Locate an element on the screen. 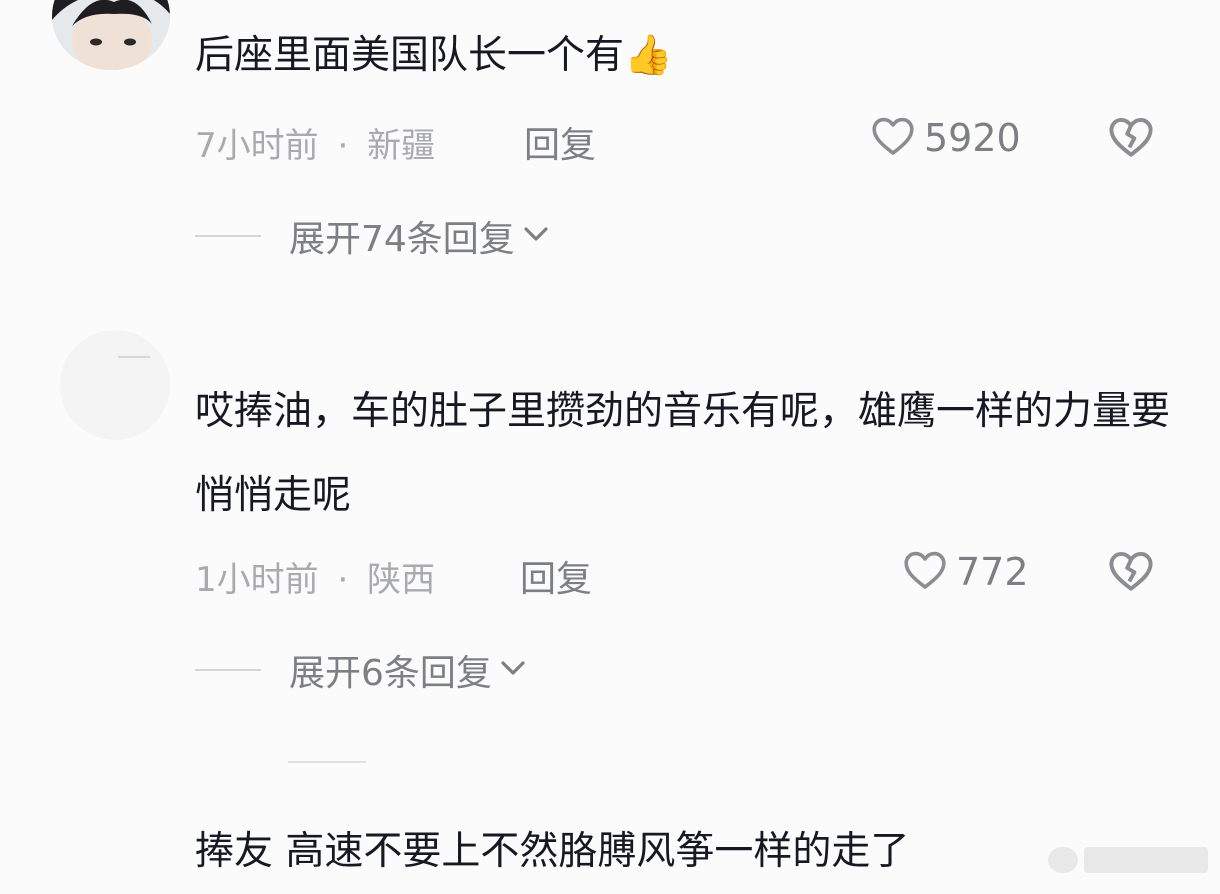 Image resolution: width=1220 pixels, height=894 pixels. expand-replies-button: 展开74条回复 is located at coordinates (373, 236).